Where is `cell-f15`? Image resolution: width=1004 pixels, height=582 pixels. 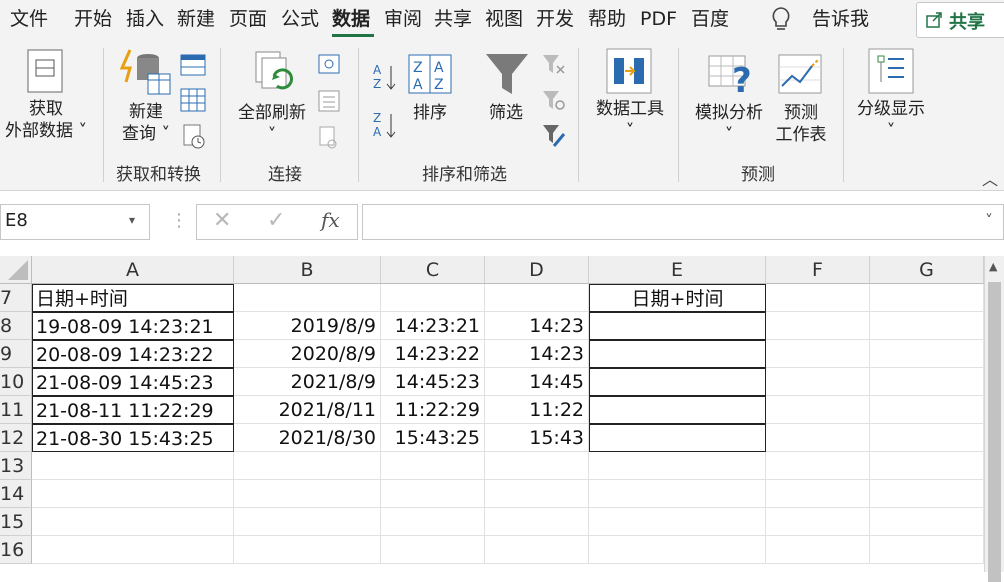
cell-f15 is located at coordinates (818, 522).